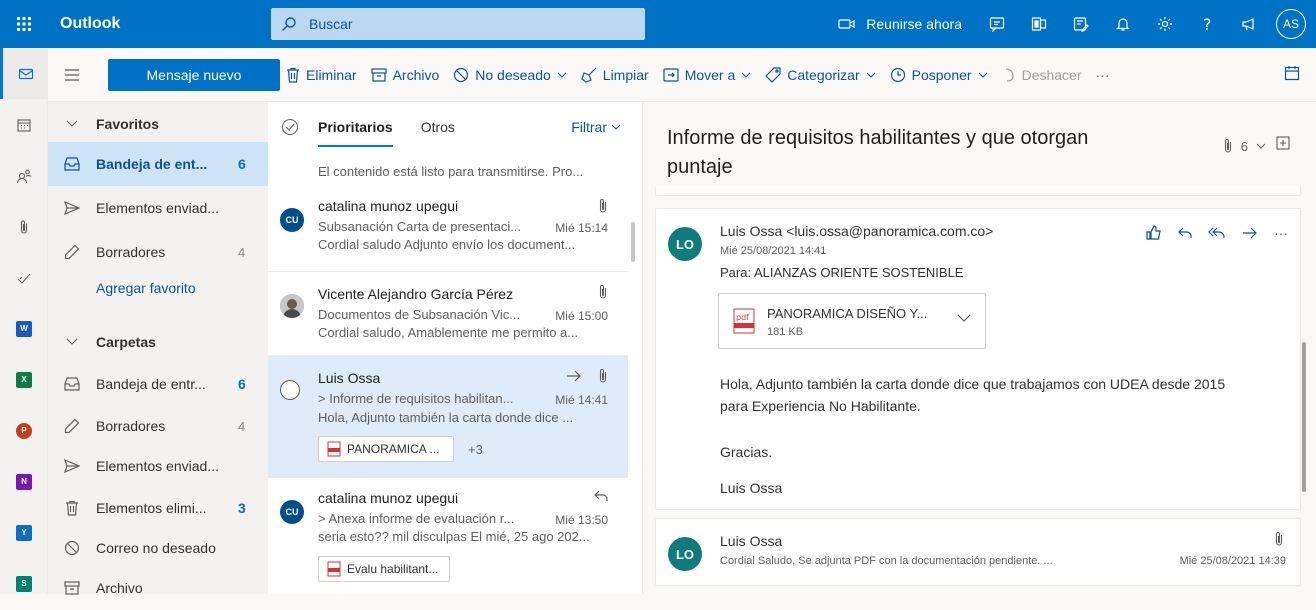  Describe the element at coordinates (158, 548) in the screenshot. I see `folder-junk: Correo no deseado` at that location.